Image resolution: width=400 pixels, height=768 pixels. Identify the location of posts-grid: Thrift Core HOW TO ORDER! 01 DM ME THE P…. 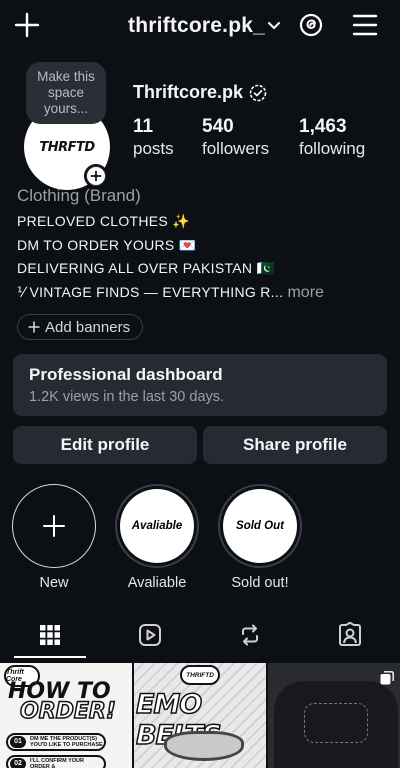
(200, 715).